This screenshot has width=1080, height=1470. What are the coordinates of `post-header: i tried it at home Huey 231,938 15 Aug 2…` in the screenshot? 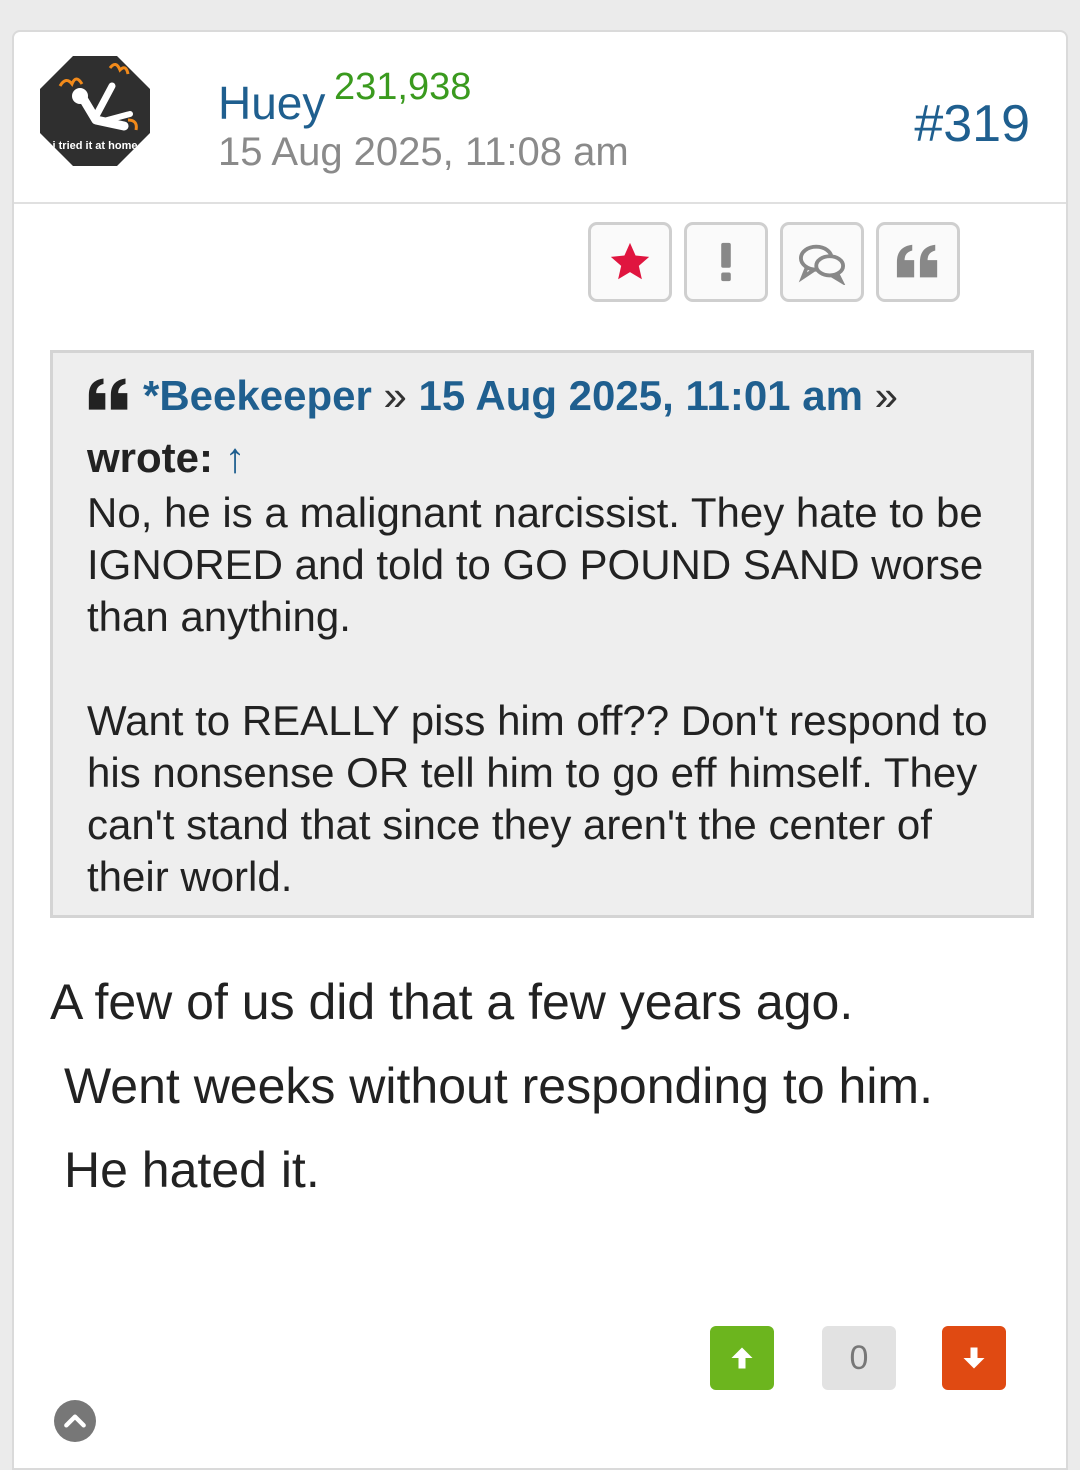 It's located at (540, 118).